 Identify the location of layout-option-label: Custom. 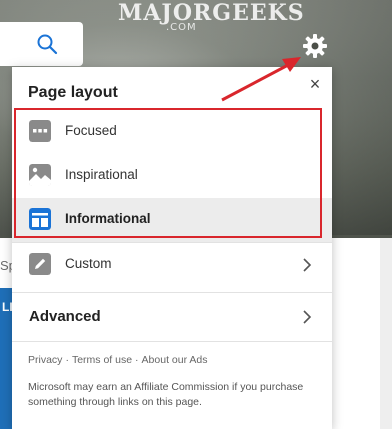
(88, 263).